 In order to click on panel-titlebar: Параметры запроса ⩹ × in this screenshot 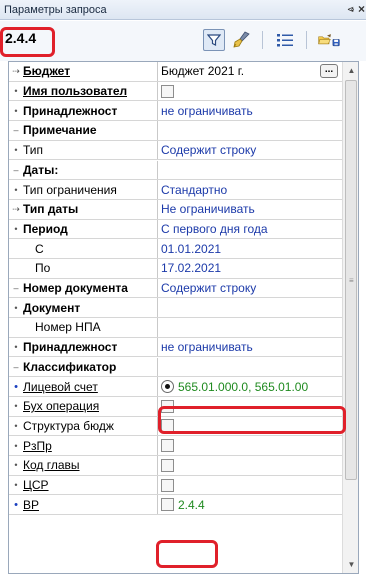, I will do `click(183, 10)`.